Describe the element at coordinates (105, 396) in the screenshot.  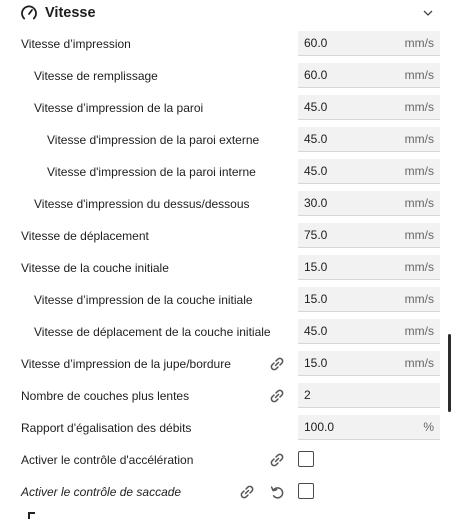
I see `setting-label: Nombre de couches plus lentes` at that location.